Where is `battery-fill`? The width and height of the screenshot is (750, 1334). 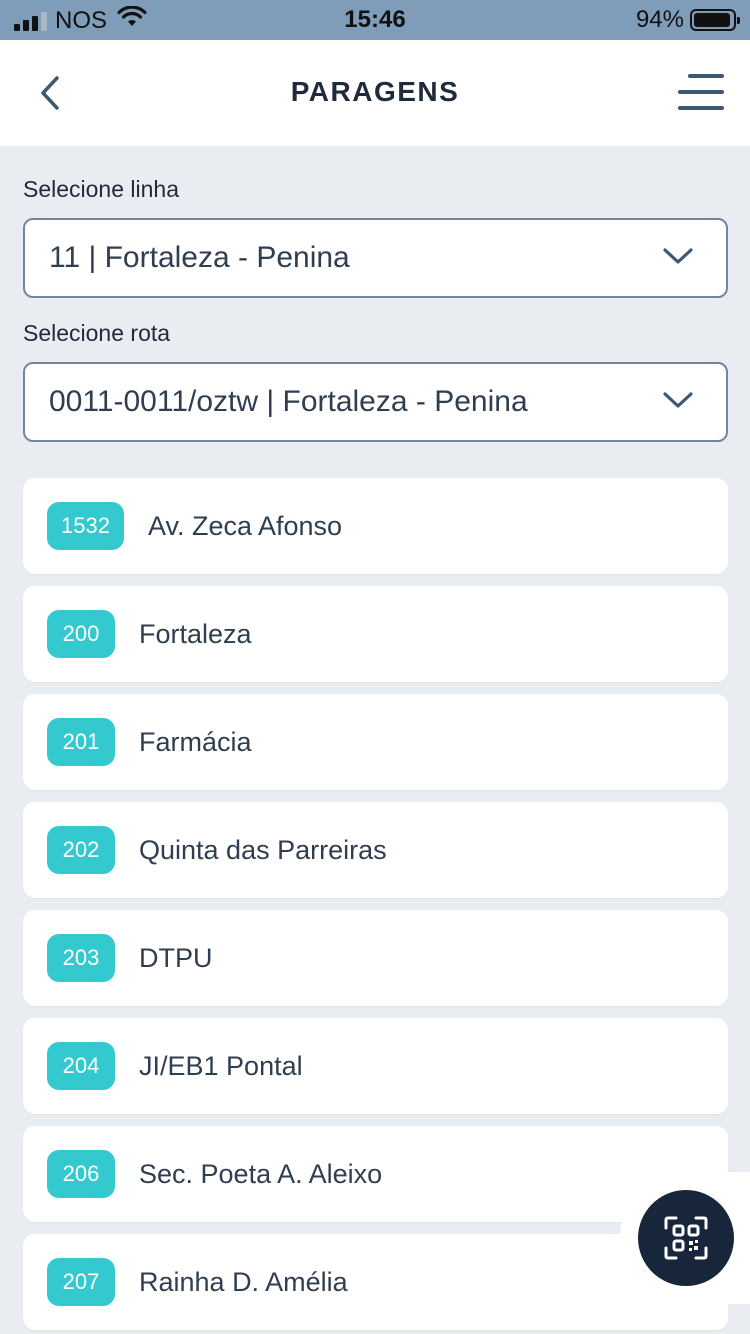 battery-fill is located at coordinates (712, 20).